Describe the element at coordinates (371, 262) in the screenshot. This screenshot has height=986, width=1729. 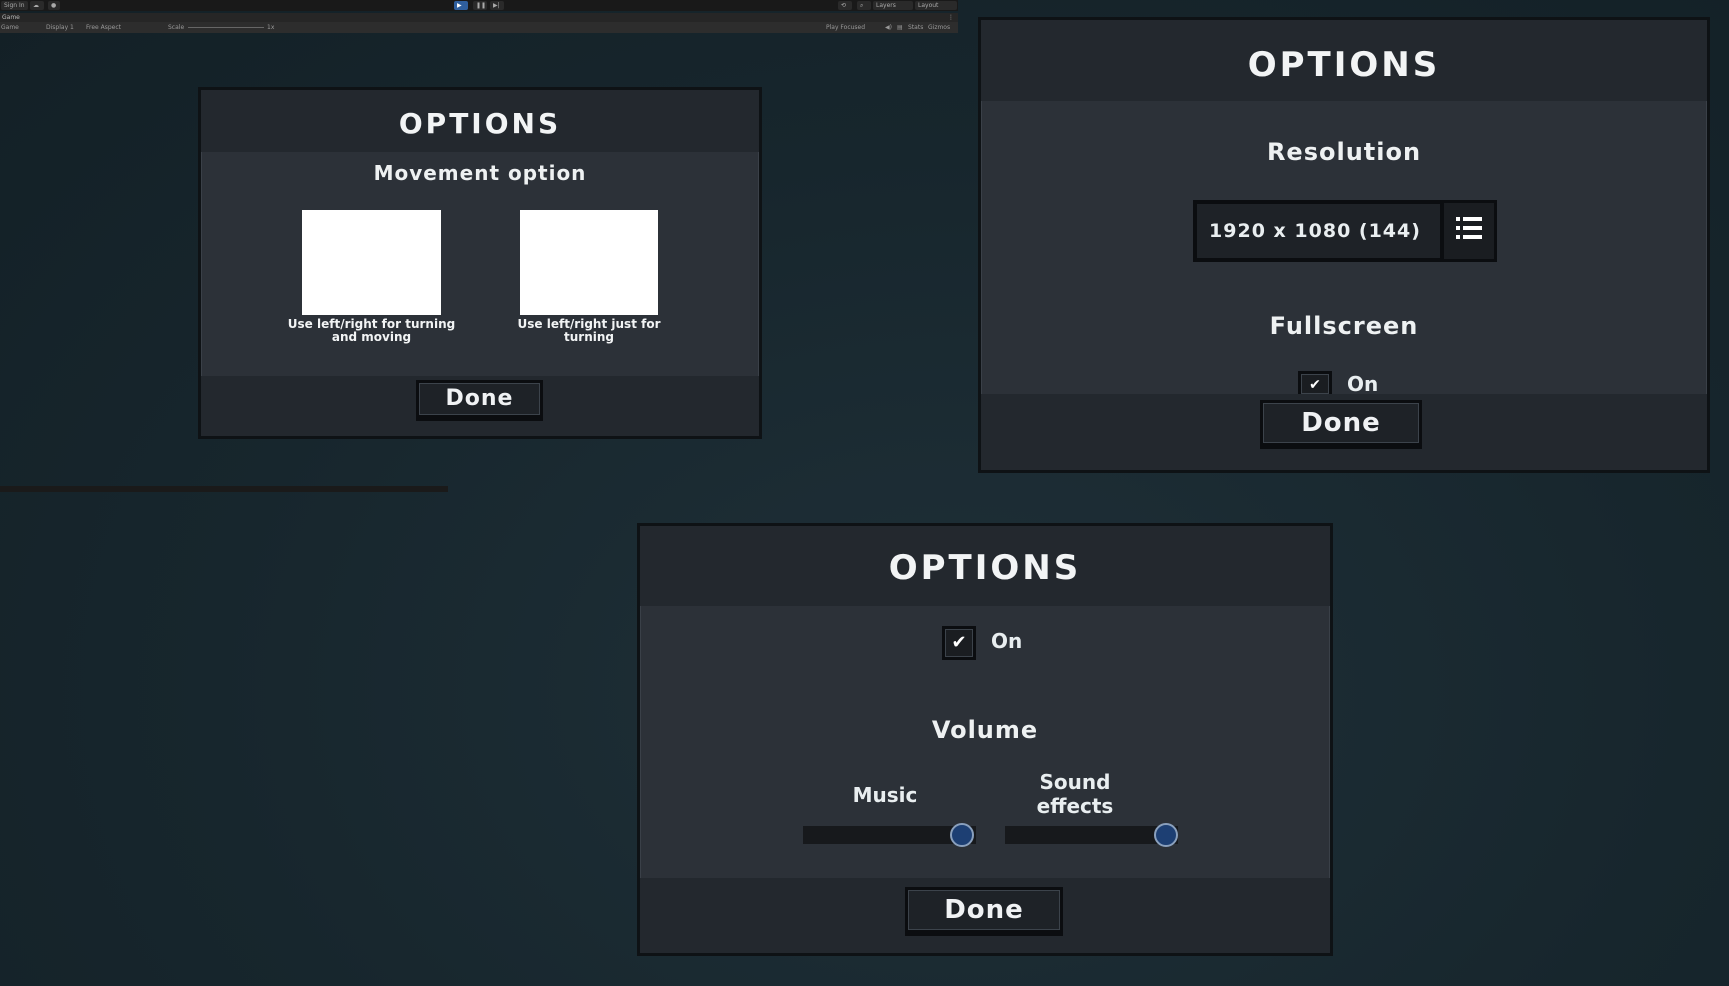
I see `movement-option-a-tile` at that location.